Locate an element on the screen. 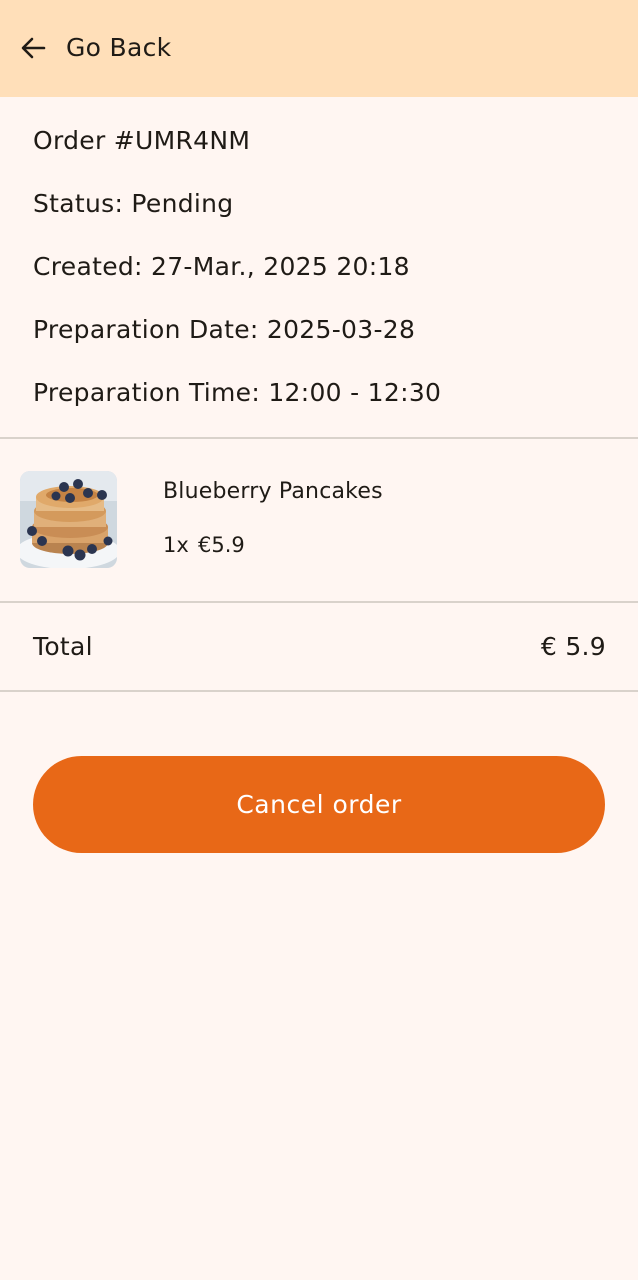 The width and height of the screenshot is (638, 1280). divider is located at coordinates (319, 691).